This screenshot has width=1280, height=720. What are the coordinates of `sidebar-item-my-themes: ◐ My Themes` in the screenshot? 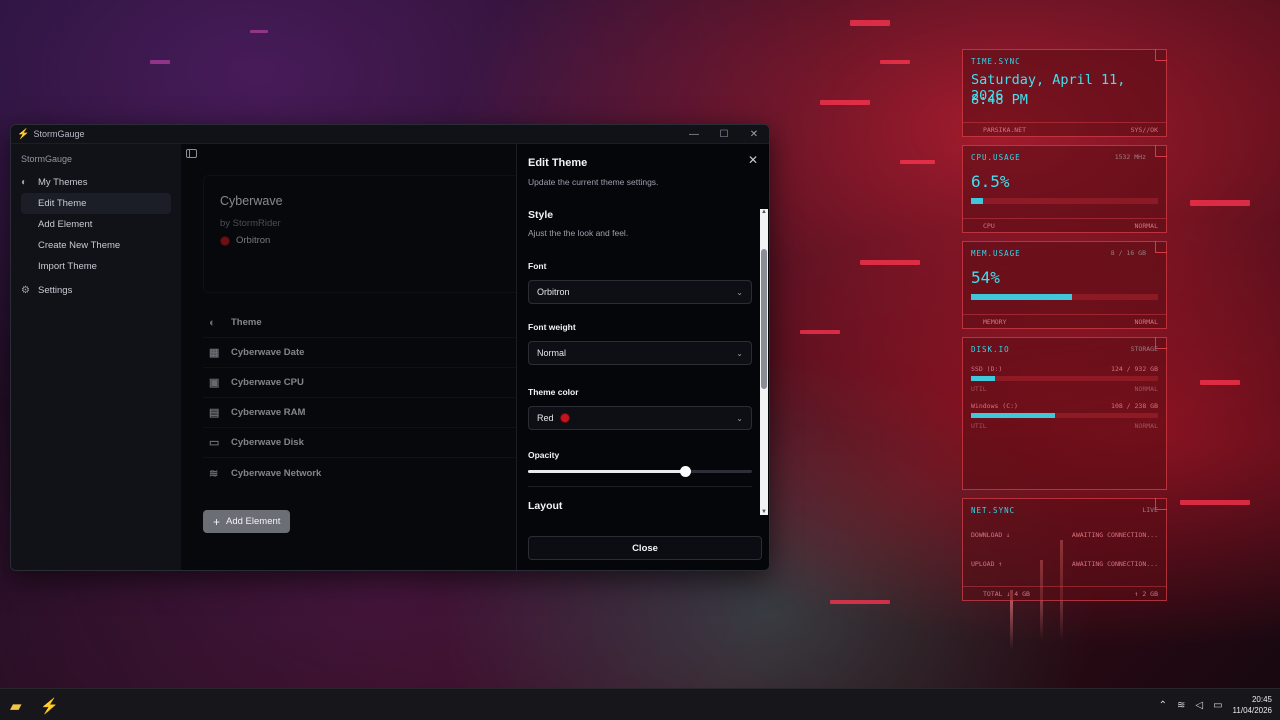 It's located at (96, 182).